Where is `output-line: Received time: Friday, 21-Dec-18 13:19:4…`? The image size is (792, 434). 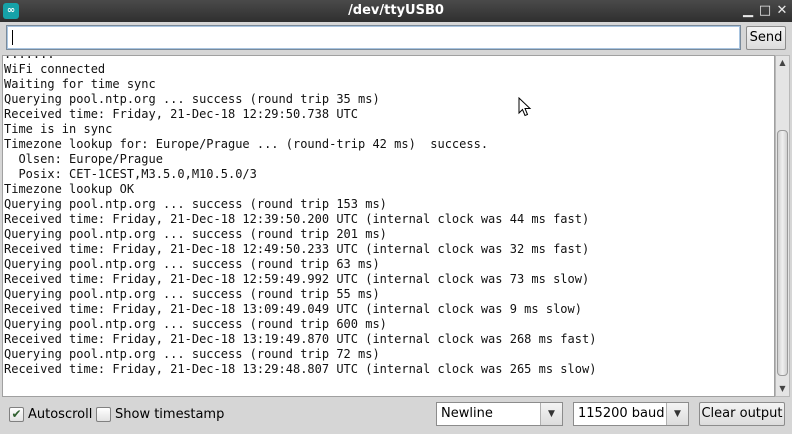 output-line: Received time: Friday, 21-Dec-18 13:19:4… is located at coordinates (300, 339).